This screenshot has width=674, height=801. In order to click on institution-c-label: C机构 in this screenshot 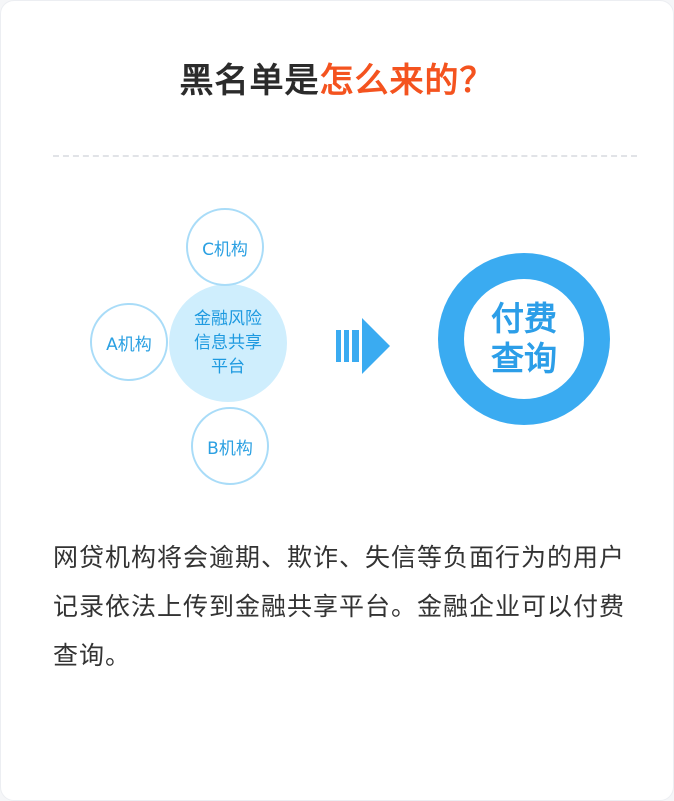, I will do `click(225, 249)`.